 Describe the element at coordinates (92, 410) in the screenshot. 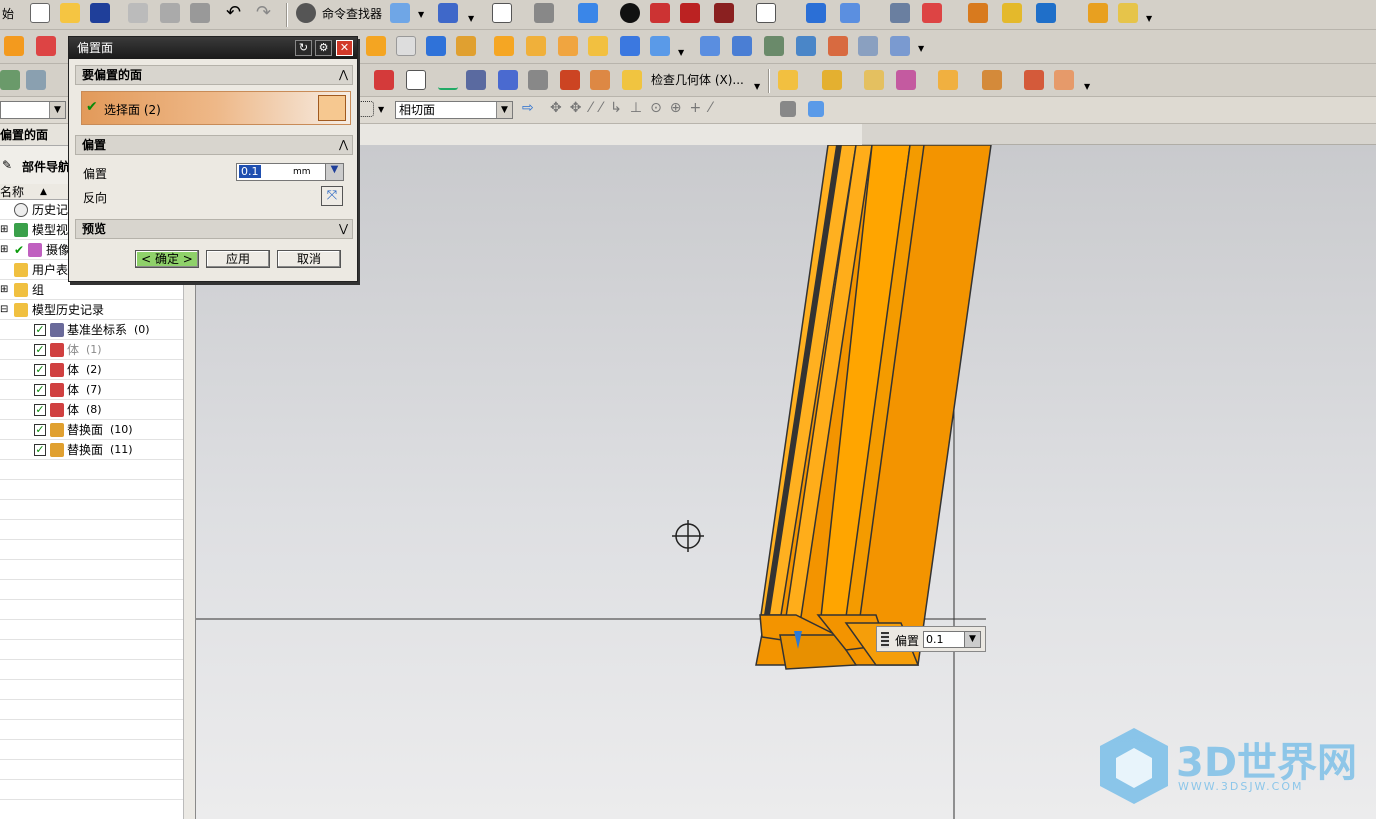

I see `history-row: ✓ 体 (8)` at that location.